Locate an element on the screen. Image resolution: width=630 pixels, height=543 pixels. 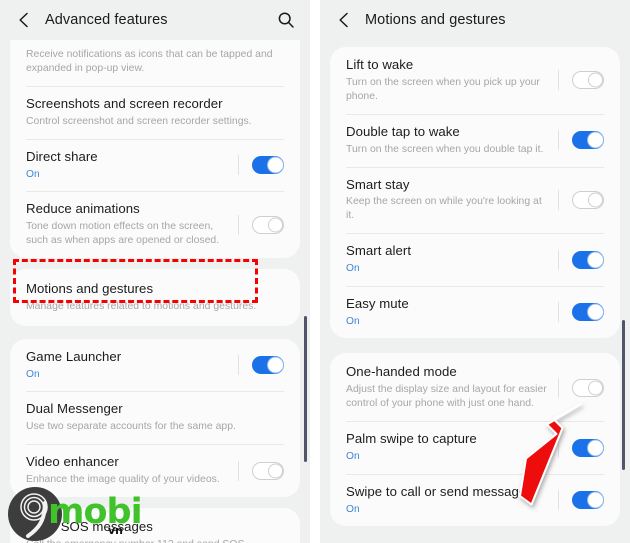
easy-mute-toggle is located at coordinates (588, 312).